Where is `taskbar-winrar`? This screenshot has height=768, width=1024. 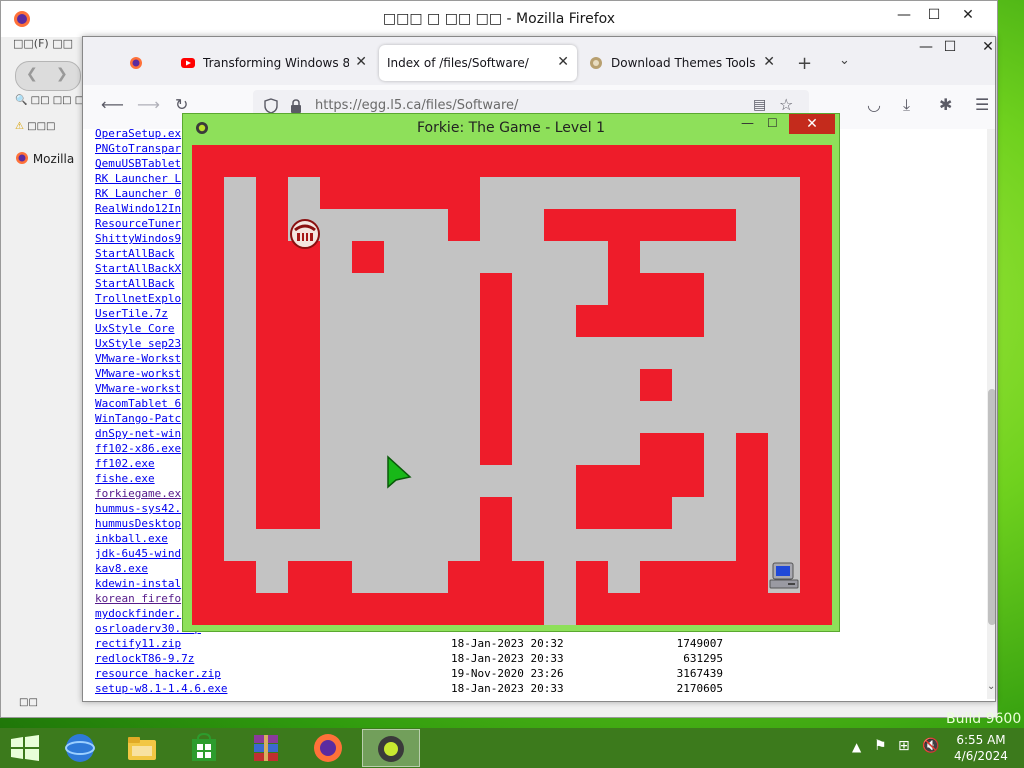
taskbar-winrar is located at coordinates (267, 748).